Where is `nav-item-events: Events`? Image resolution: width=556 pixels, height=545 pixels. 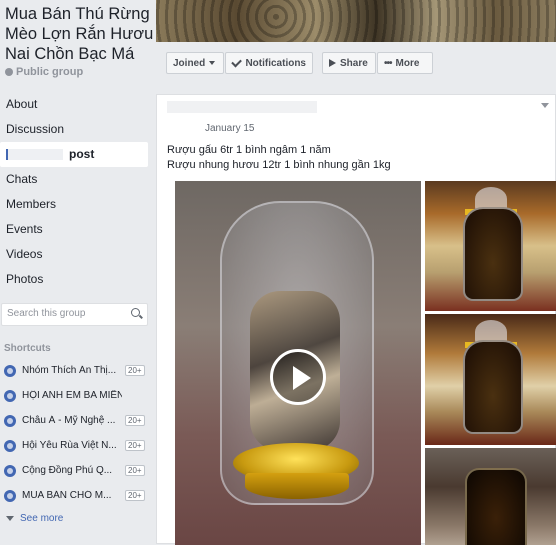
nav-item-events: Events is located at coordinates (78, 229).